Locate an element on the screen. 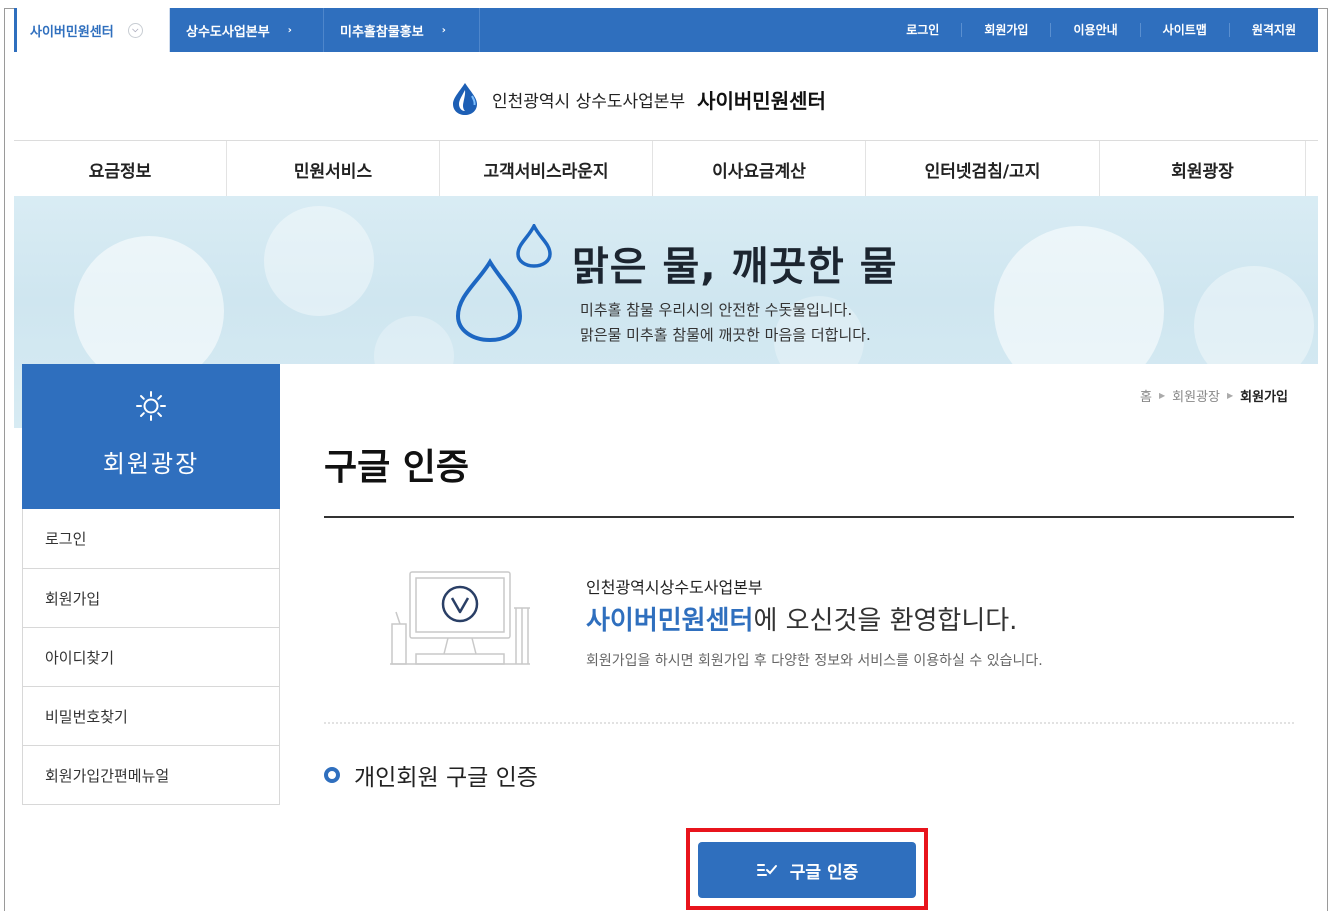  site-tab-promo: 미추홀참물홍보 › is located at coordinates (402, 30).